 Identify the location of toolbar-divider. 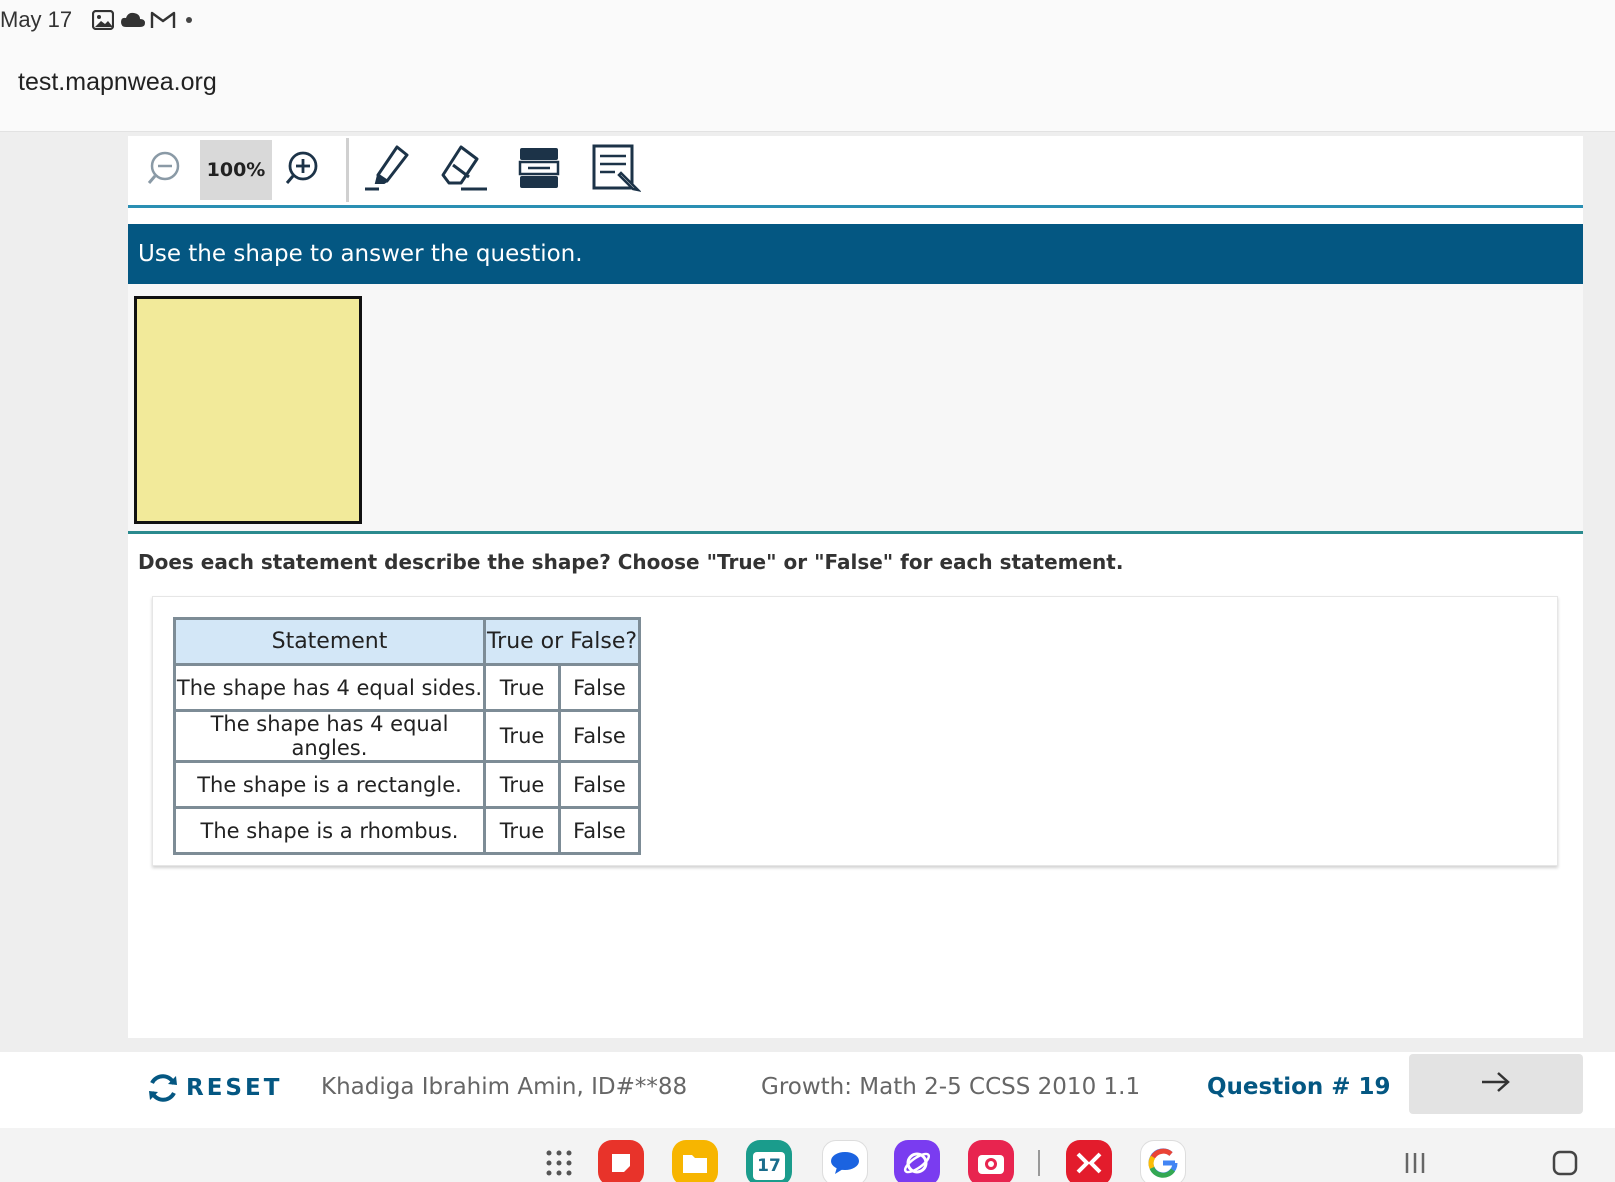
(347, 170).